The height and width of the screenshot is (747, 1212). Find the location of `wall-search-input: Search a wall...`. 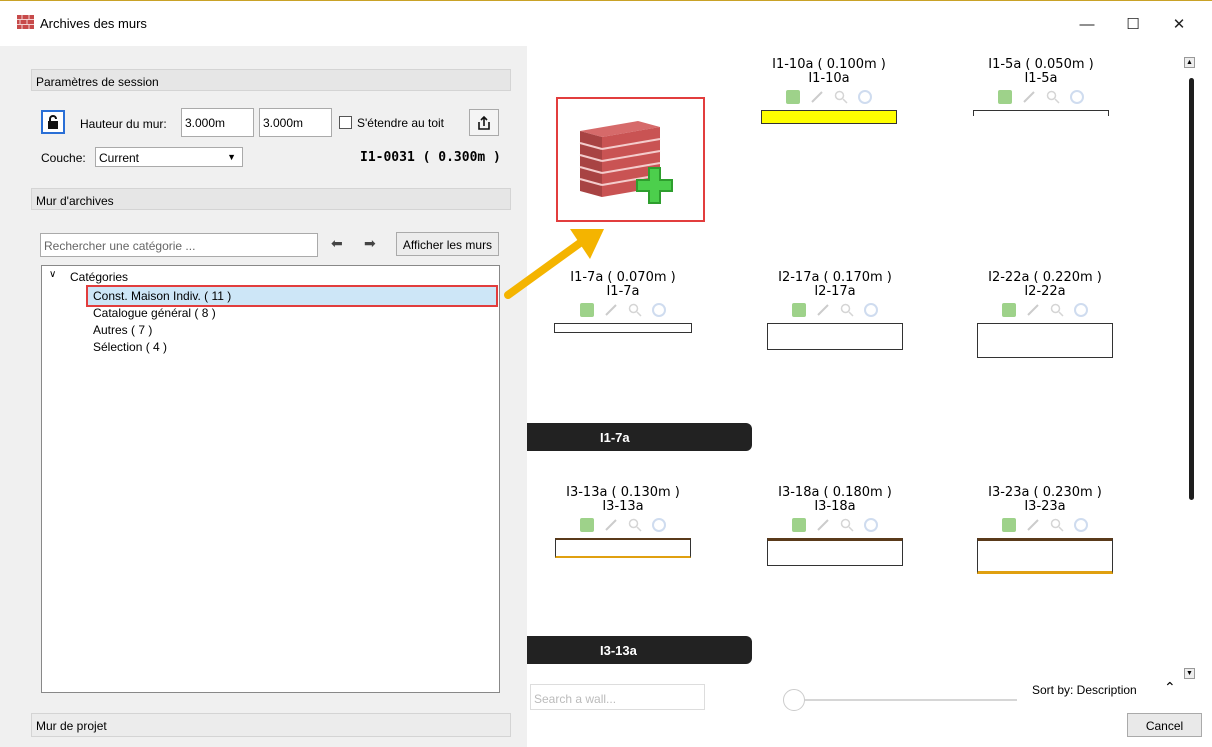

wall-search-input: Search a wall... is located at coordinates (617, 697).